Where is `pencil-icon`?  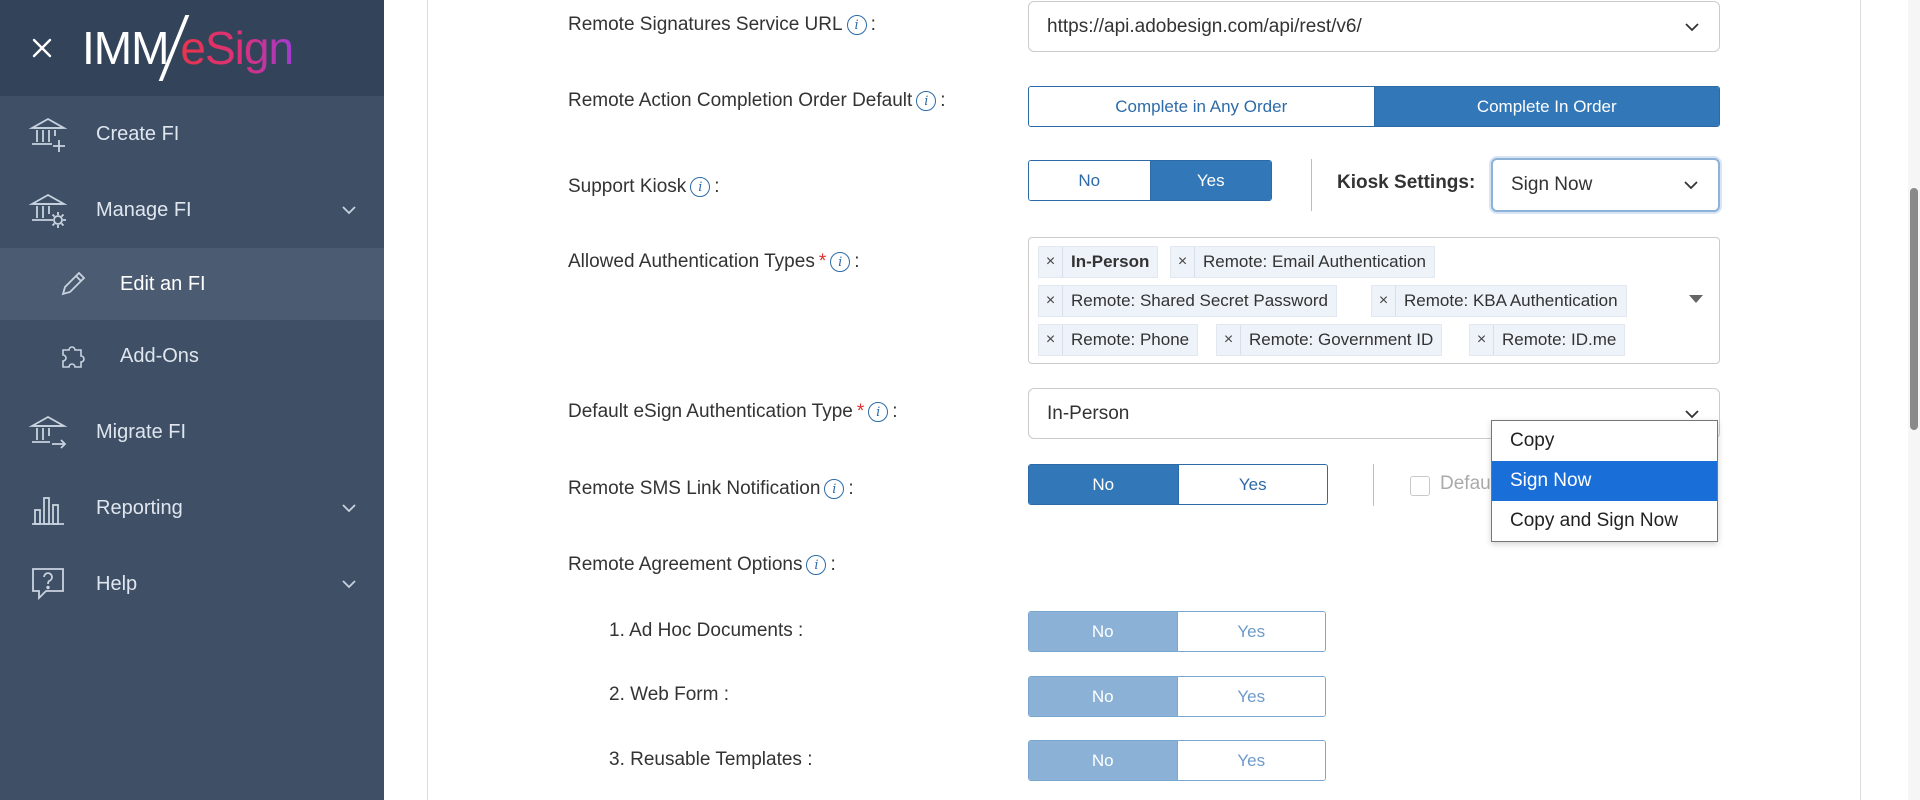
pencil-icon is located at coordinates (73, 284).